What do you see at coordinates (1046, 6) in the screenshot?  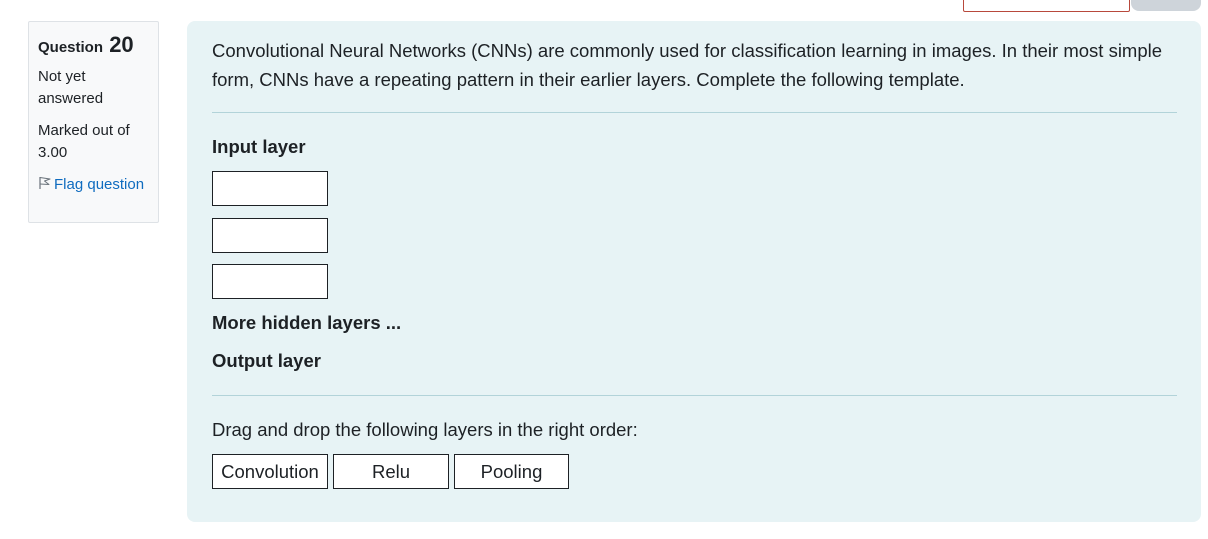 I see `top-outline-button` at bounding box center [1046, 6].